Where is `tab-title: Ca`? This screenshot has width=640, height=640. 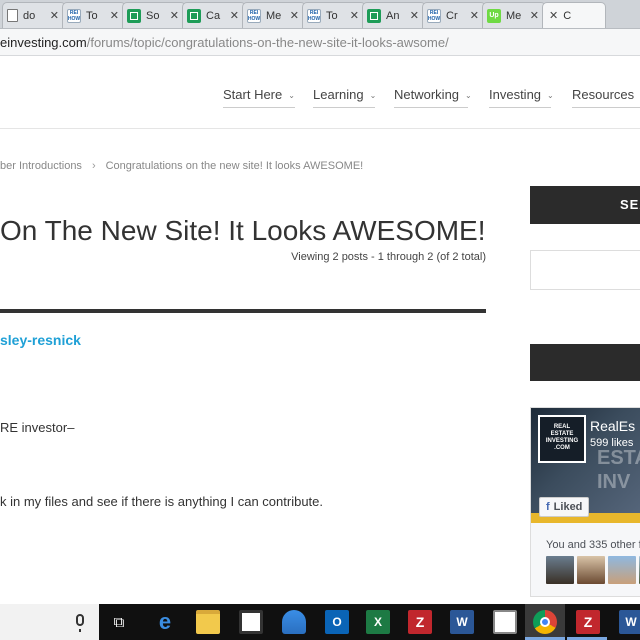 tab-title: Ca is located at coordinates (213, 15).